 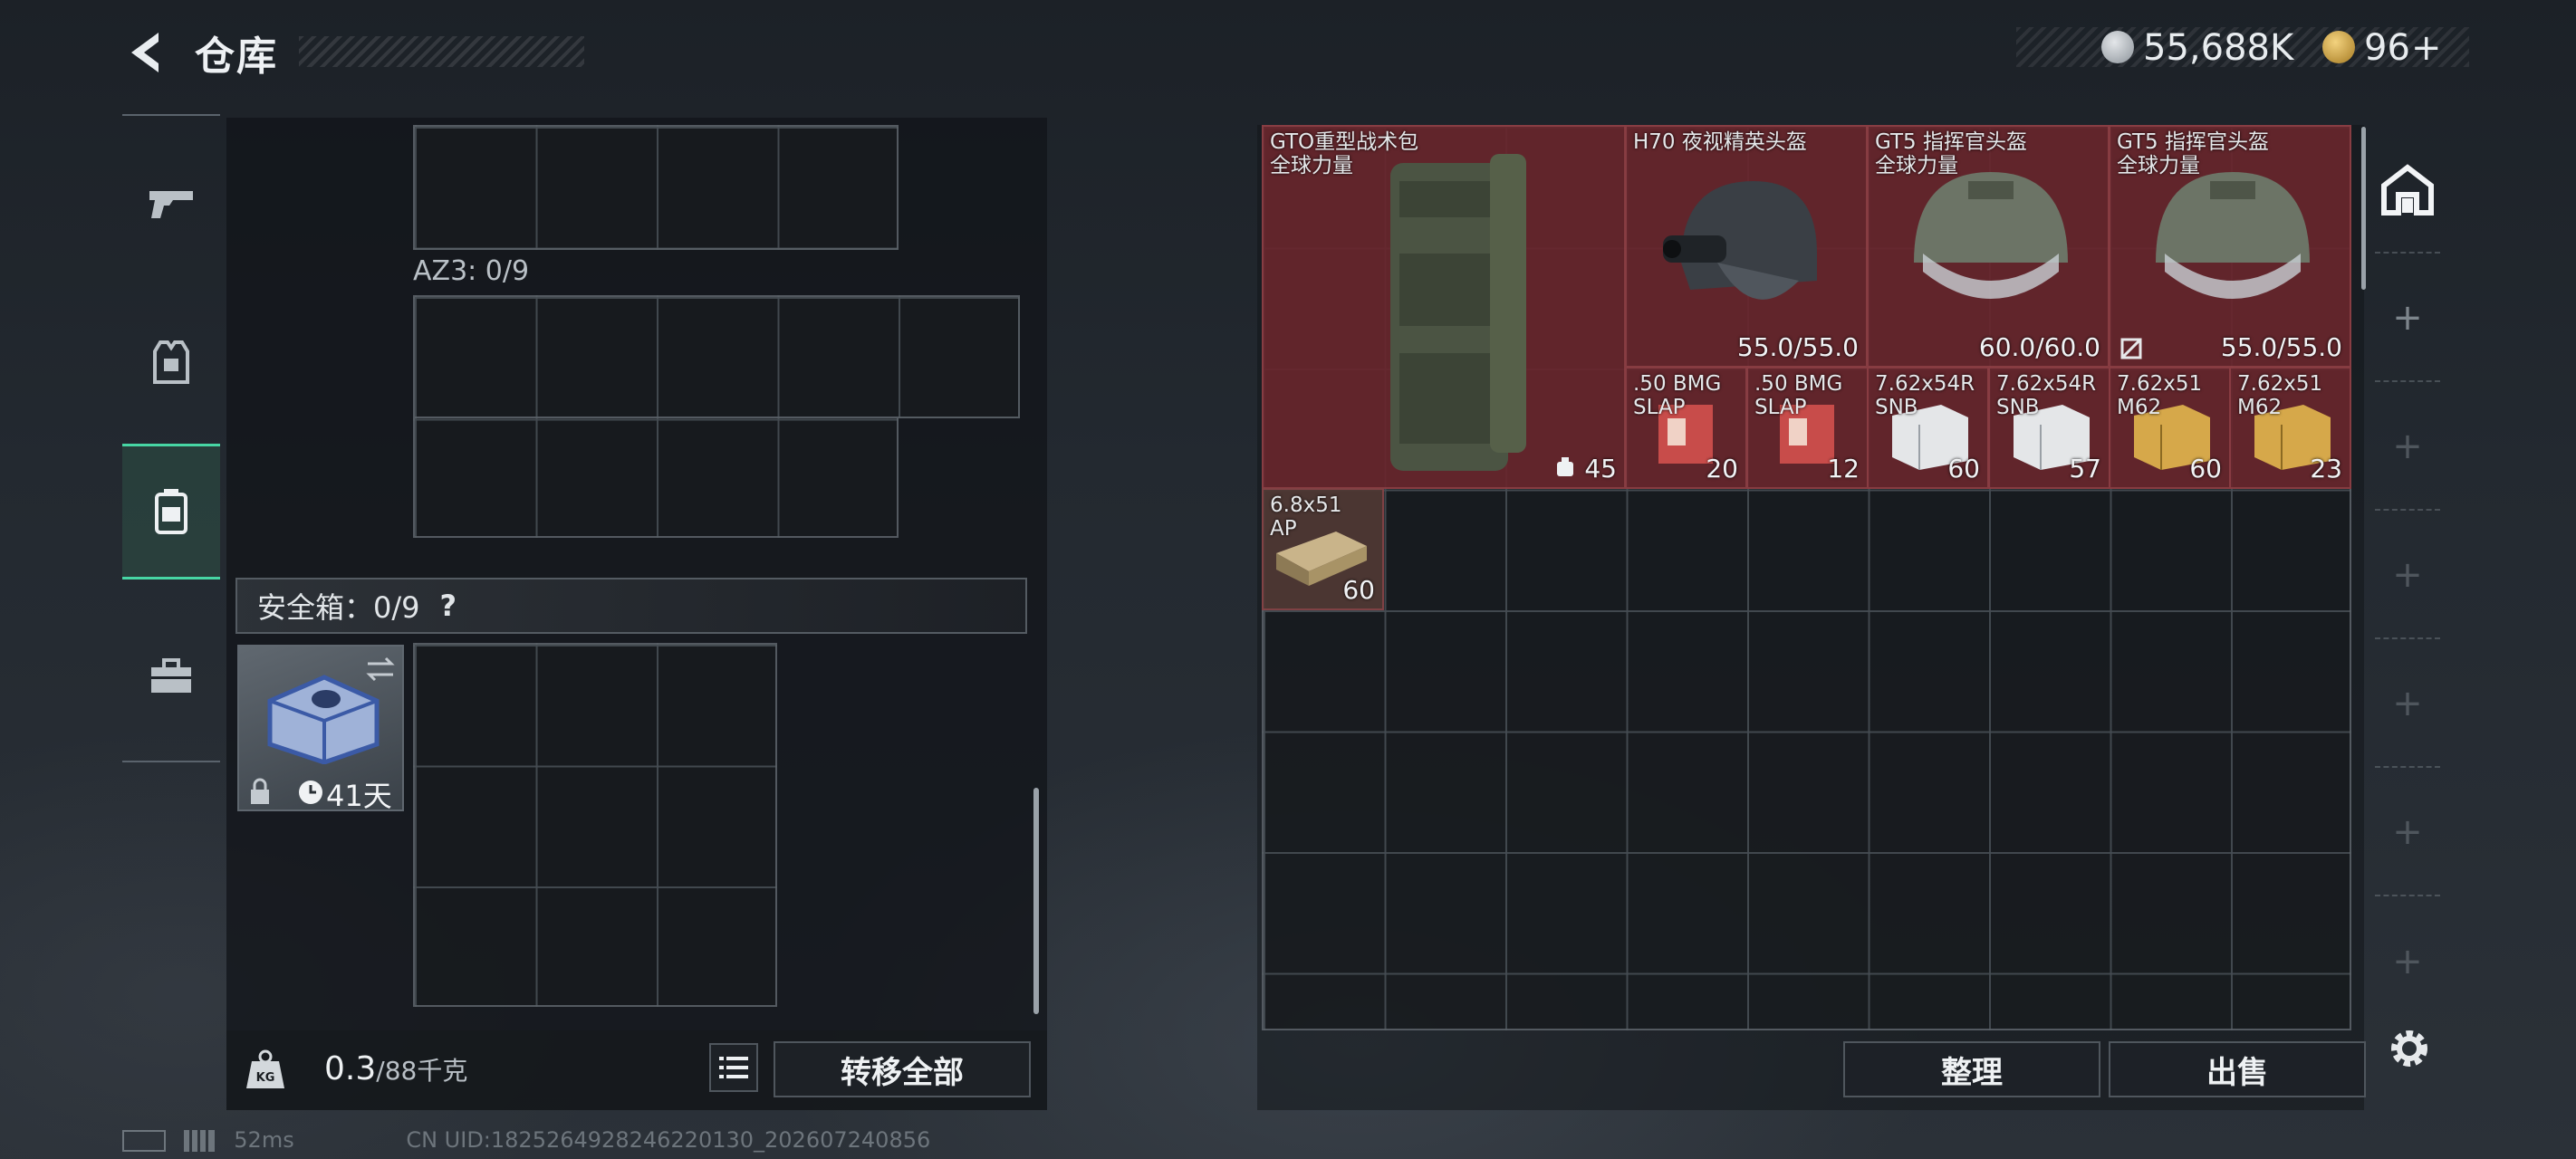 I want to click on gold-add-button: +, so click(x=2426, y=48).